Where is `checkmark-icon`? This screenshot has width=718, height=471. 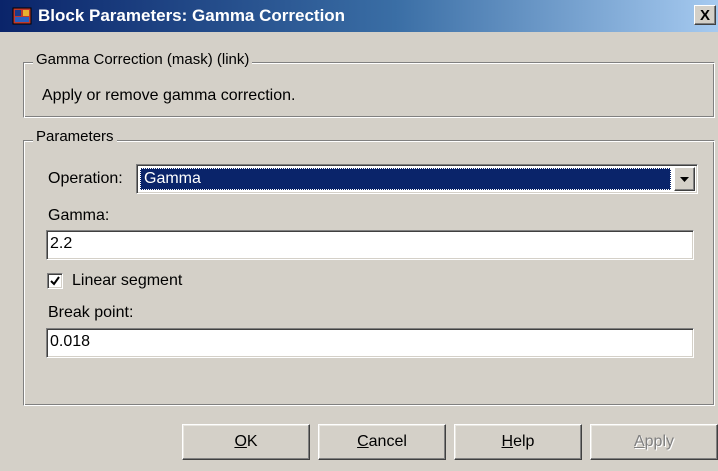
checkmark-icon is located at coordinates (55, 281).